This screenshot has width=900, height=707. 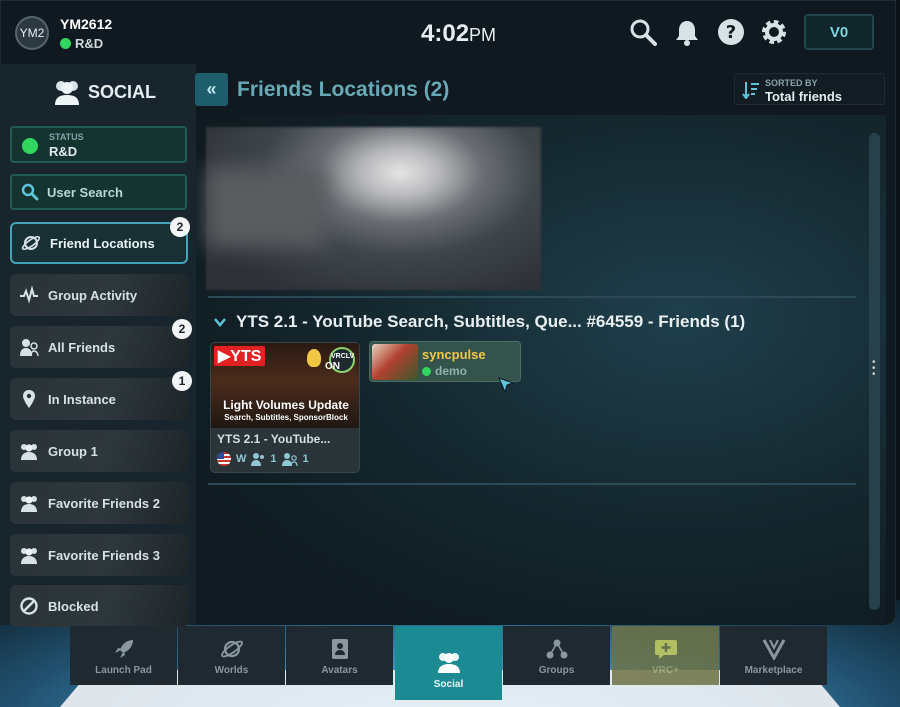 What do you see at coordinates (93, 295) in the screenshot?
I see `sidebar-item-label: Group Activity` at bounding box center [93, 295].